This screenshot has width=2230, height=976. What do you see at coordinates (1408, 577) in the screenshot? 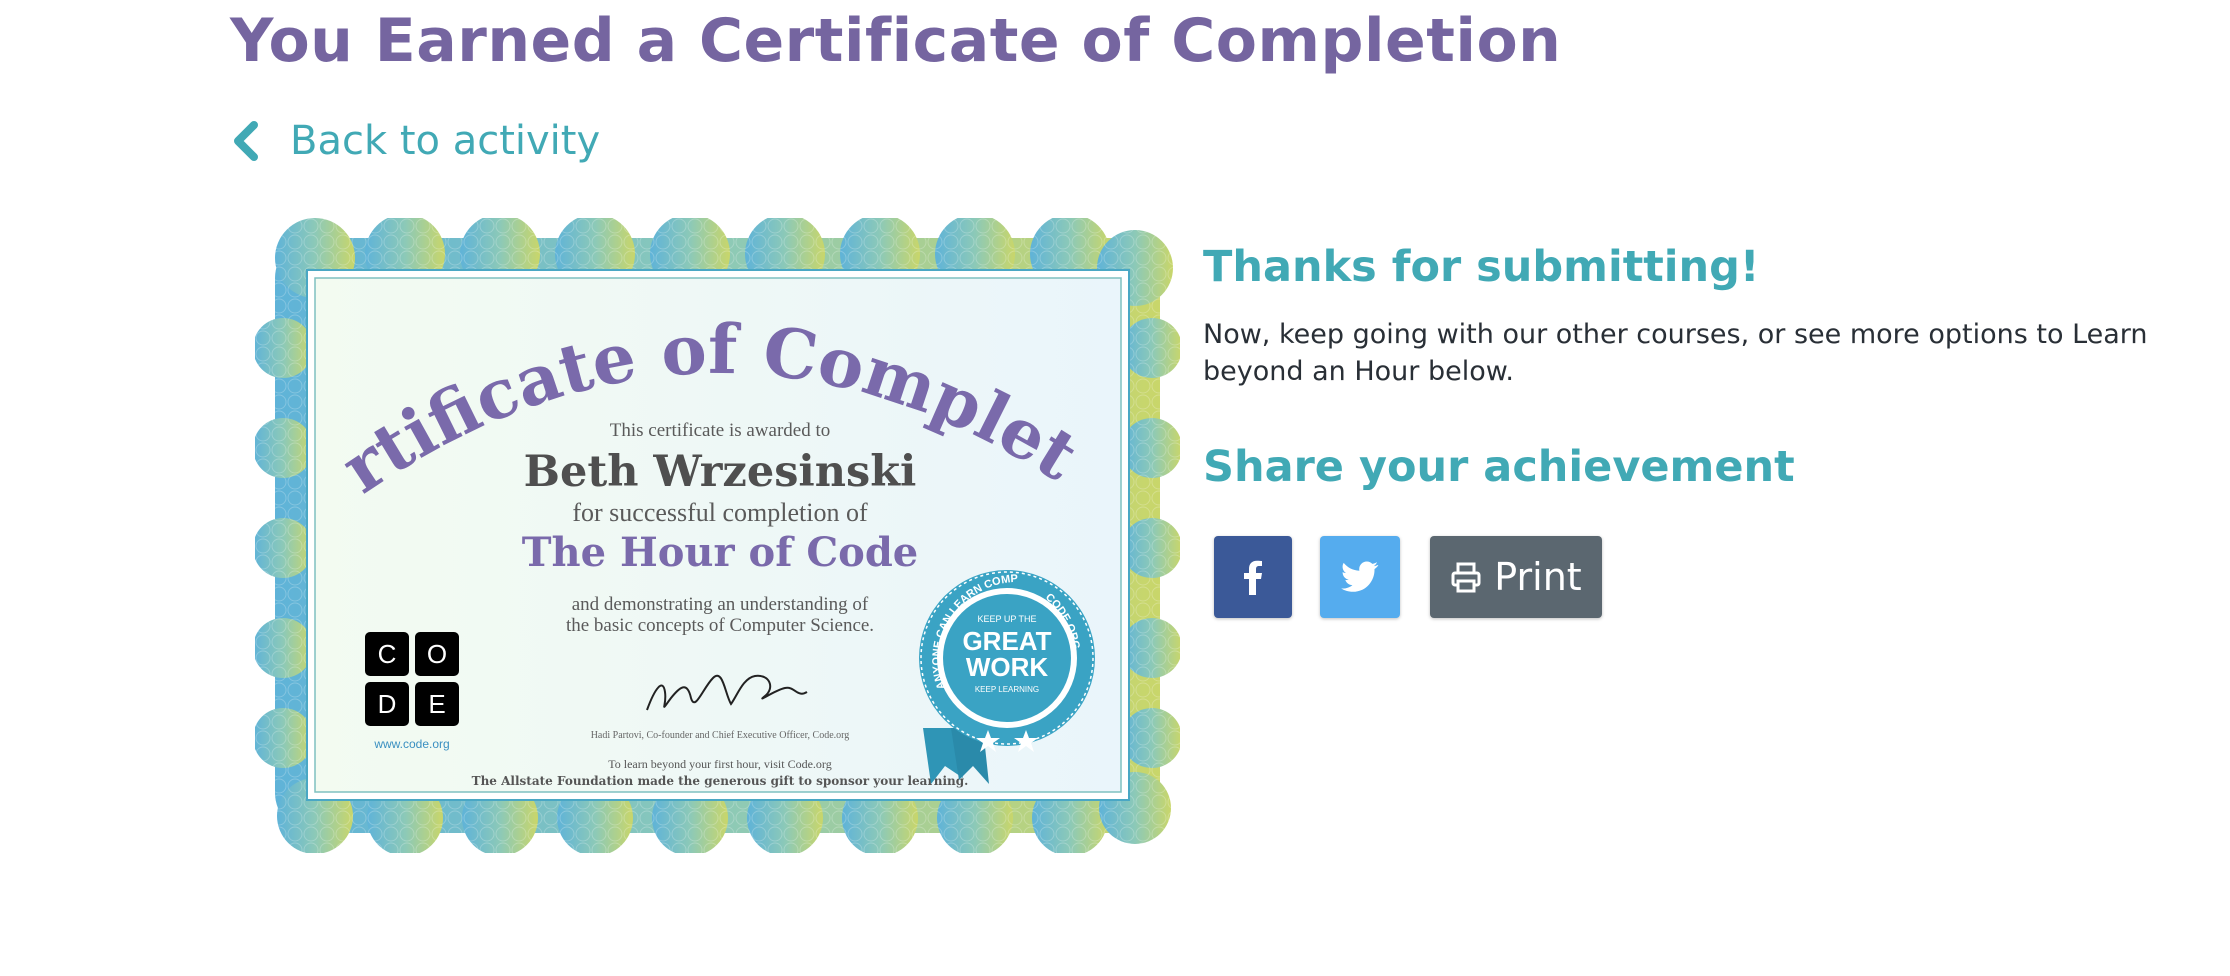
I see `share-buttons: Print` at bounding box center [1408, 577].